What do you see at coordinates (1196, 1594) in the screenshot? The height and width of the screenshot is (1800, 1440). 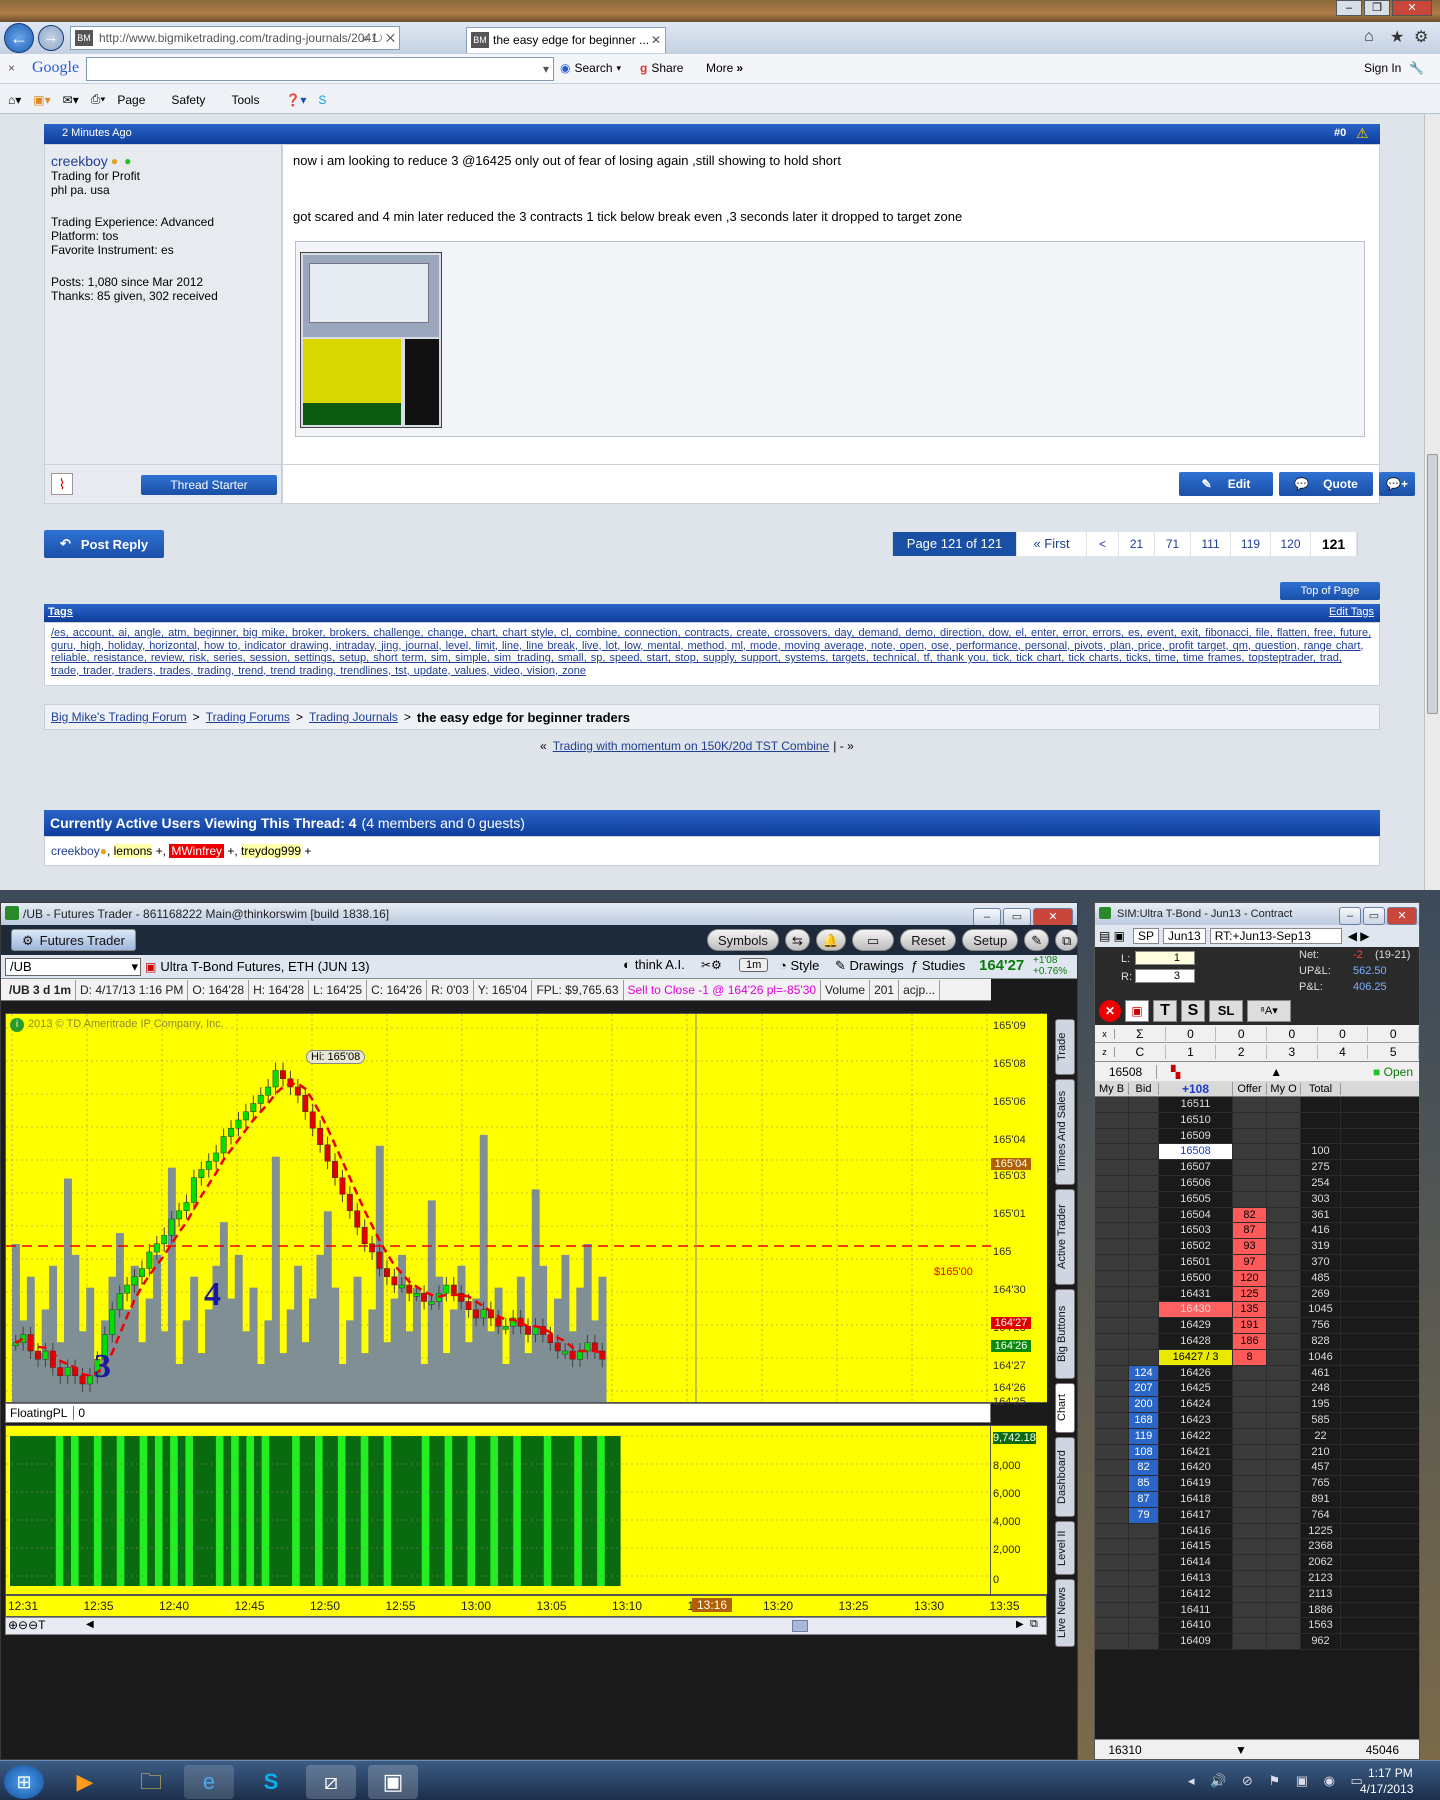 I see `ladder-price: 16412` at bounding box center [1196, 1594].